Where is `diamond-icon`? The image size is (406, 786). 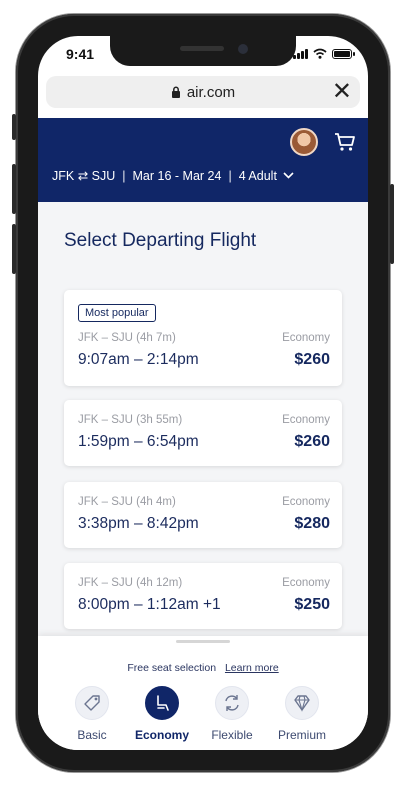 diamond-icon is located at coordinates (302, 703).